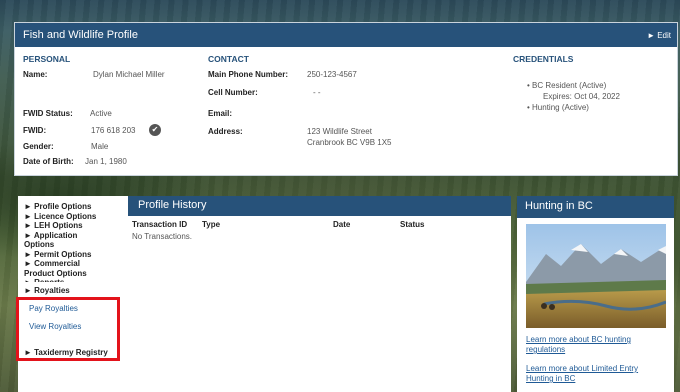 The height and width of the screenshot is (392, 680). Describe the element at coordinates (551, 378) in the screenshot. I see `limited-entry-hunting-line2: Hunting in BC` at that location.